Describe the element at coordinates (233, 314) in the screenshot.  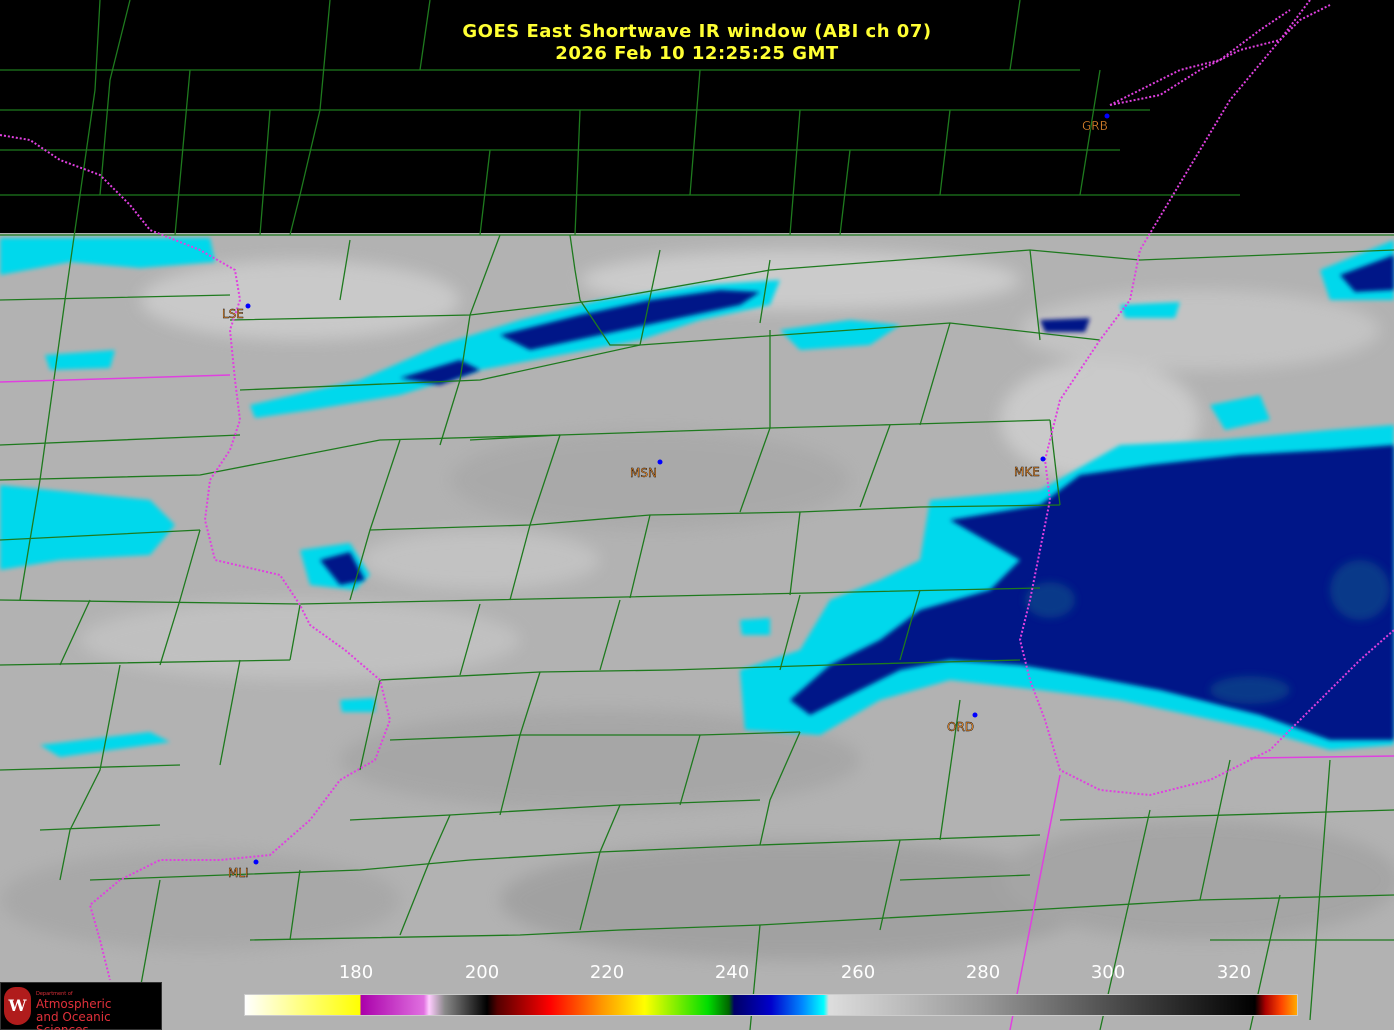
I see `station-label-lse: LSE` at that location.